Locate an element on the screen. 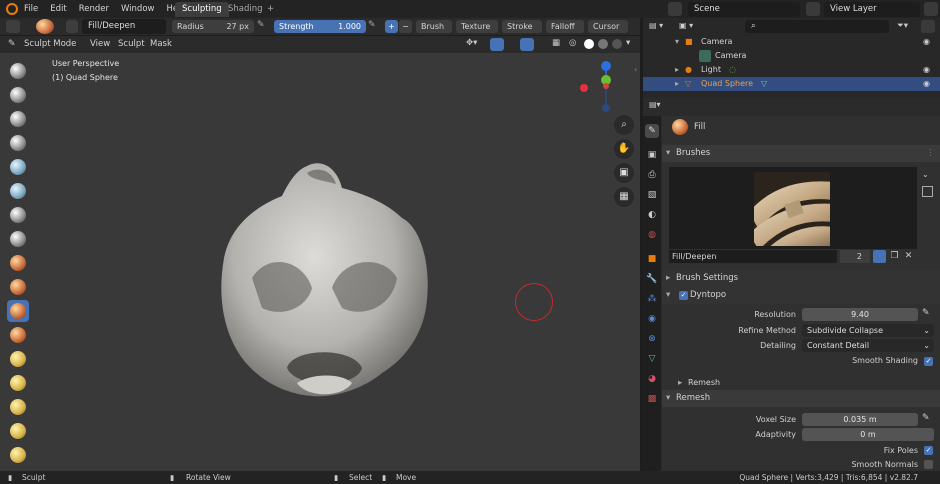  scene-tab-icon: ◐ is located at coordinates (652, 215).